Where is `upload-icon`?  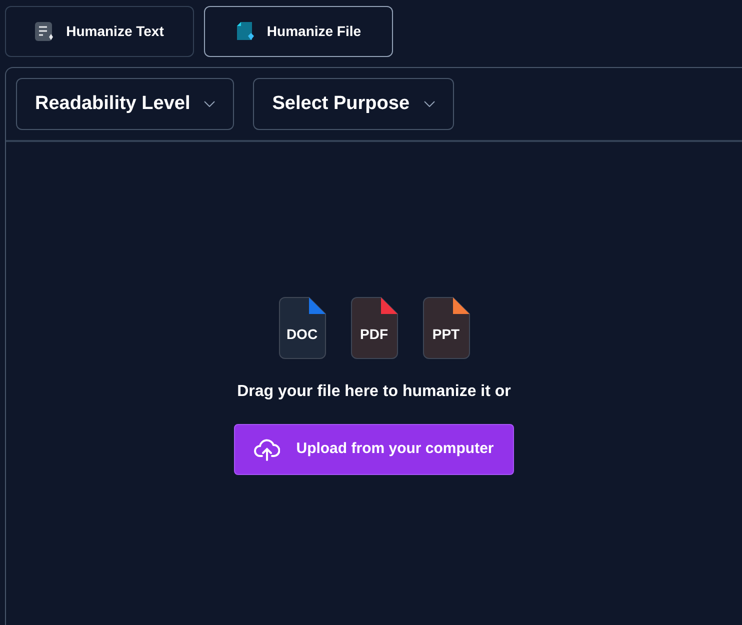
upload-icon is located at coordinates (267, 449).